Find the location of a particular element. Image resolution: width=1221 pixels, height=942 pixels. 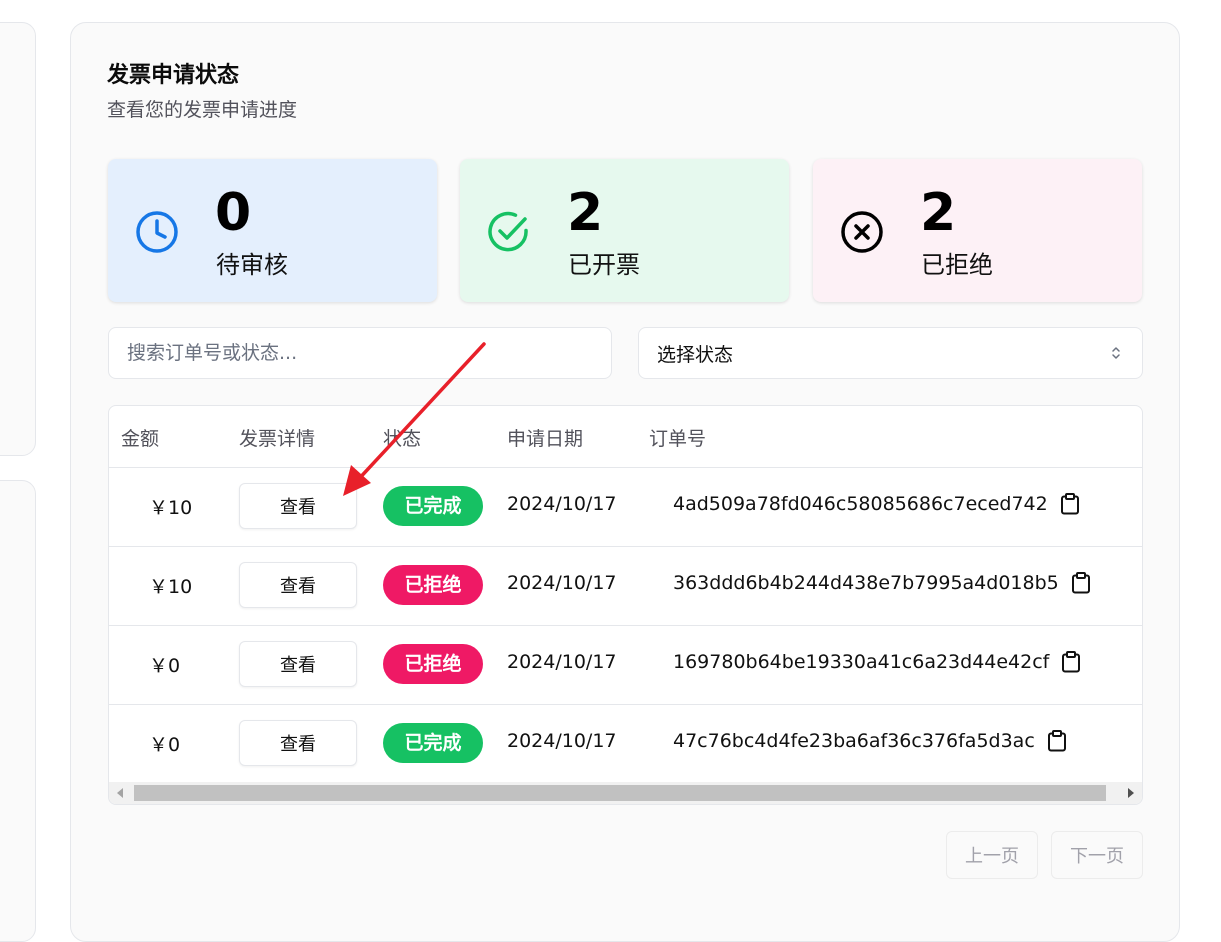

check-circle-icon is located at coordinates (508, 231).